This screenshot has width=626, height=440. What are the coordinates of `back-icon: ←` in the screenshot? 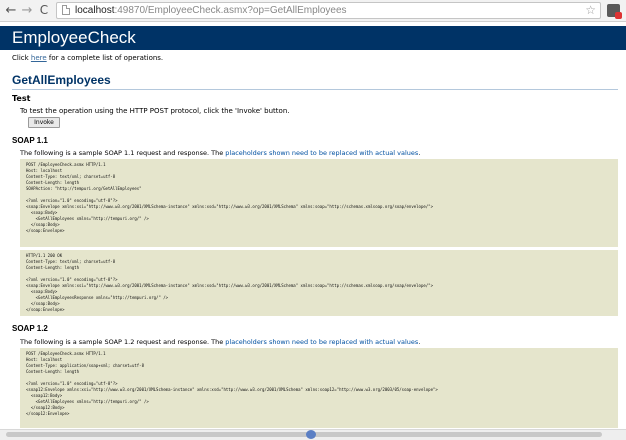 It's located at (11, 10).